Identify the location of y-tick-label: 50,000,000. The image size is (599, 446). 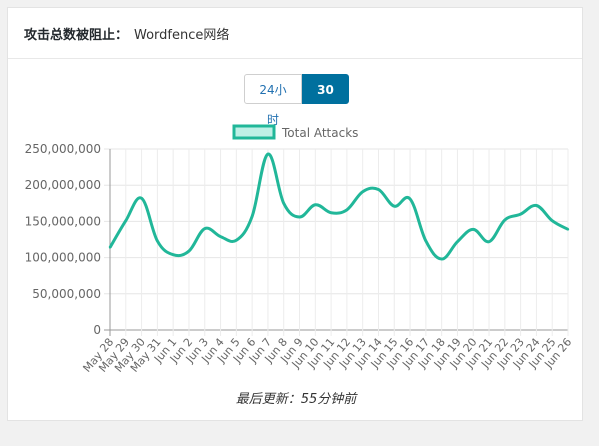
(66, 294).